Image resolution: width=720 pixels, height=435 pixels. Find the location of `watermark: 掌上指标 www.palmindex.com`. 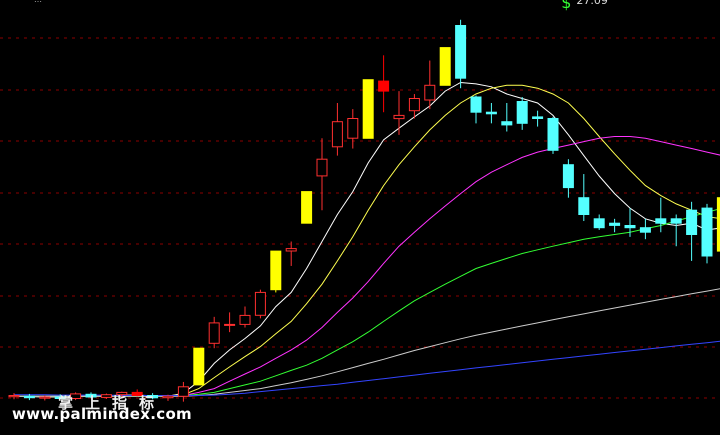

watermark: 掌上指标 www.palmindex.com is located at coordinates (102, 412).